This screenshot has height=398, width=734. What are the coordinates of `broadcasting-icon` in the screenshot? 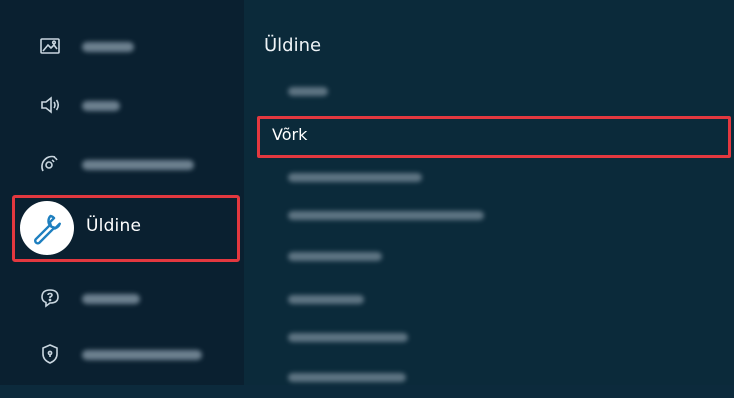 It's located at (50, 164).